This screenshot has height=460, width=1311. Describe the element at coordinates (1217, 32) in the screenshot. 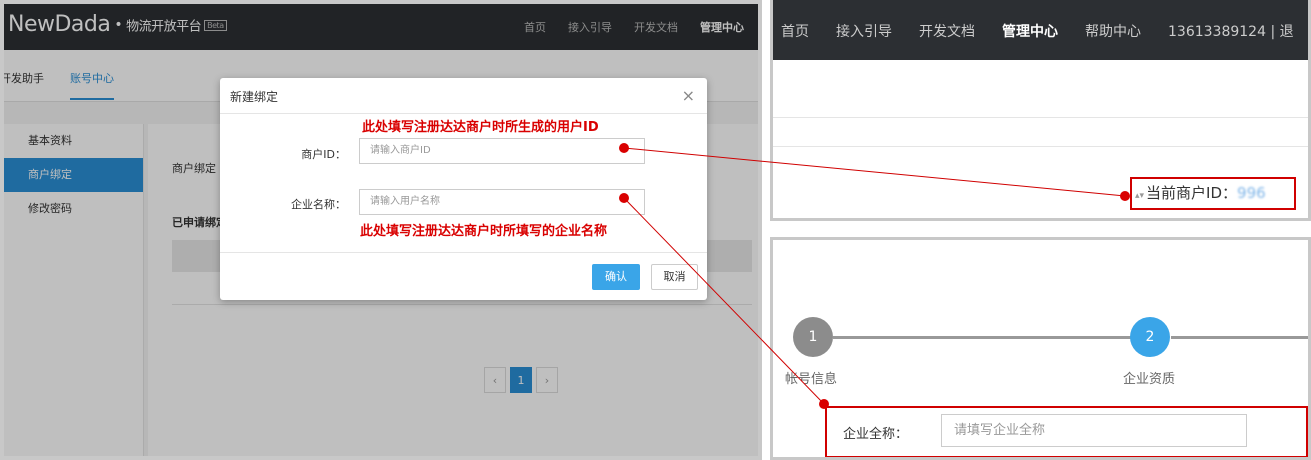

I see `user-phone: 13613389124` at that location.